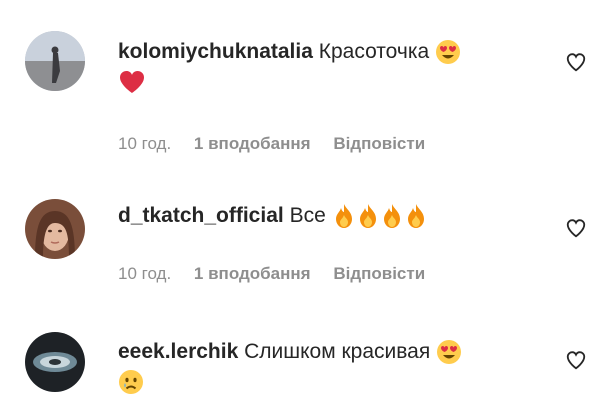  Describe the element at coordinates (215, 51) in the screenshot. I see `comment-username: kolomiychuknatalia` at that location.